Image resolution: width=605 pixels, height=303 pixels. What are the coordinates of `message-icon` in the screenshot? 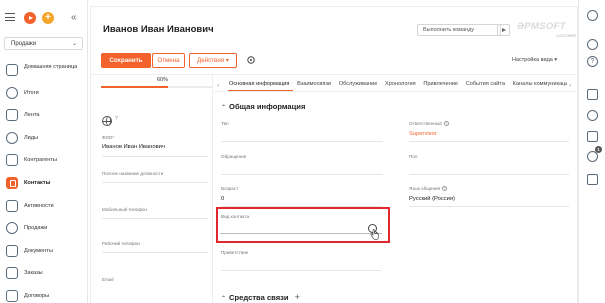 It's located at (592, 136).